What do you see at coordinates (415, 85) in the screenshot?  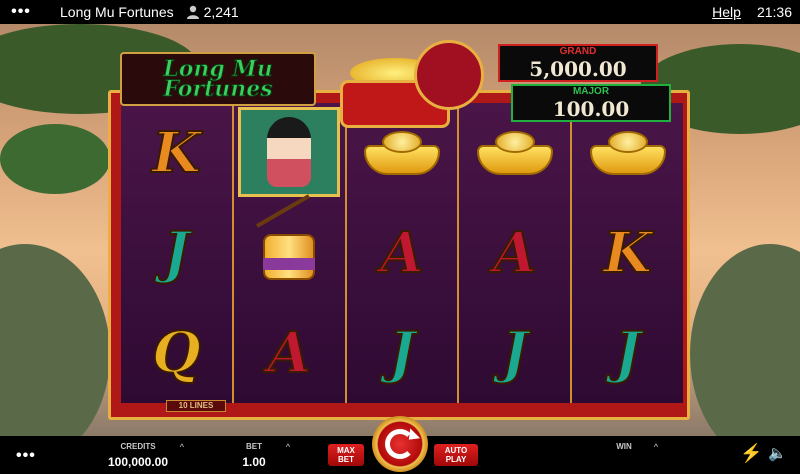 I see `treasure-bowl-icon` at bounding box center [415, 85].